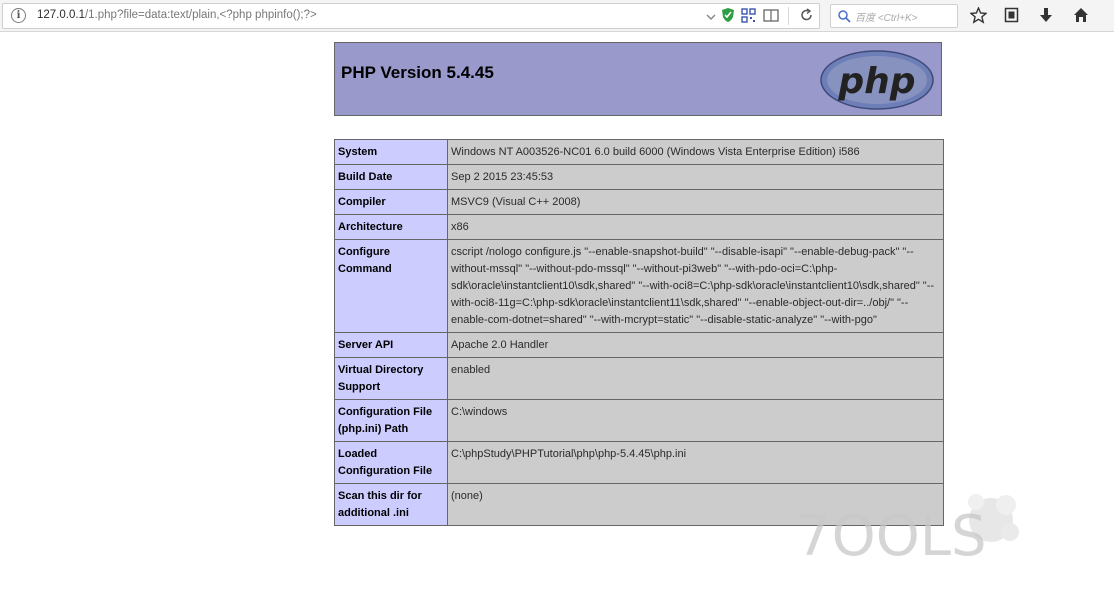  What do you see at coordinates (891, 536) in the screenshot?
I see `watermark-text: 7OOLS` at bounding box center [891, 536].